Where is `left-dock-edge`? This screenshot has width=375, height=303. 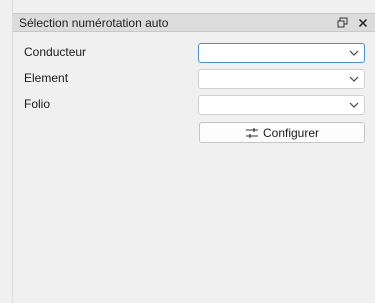 left-dock-edge is located at coordinates (6, 151).